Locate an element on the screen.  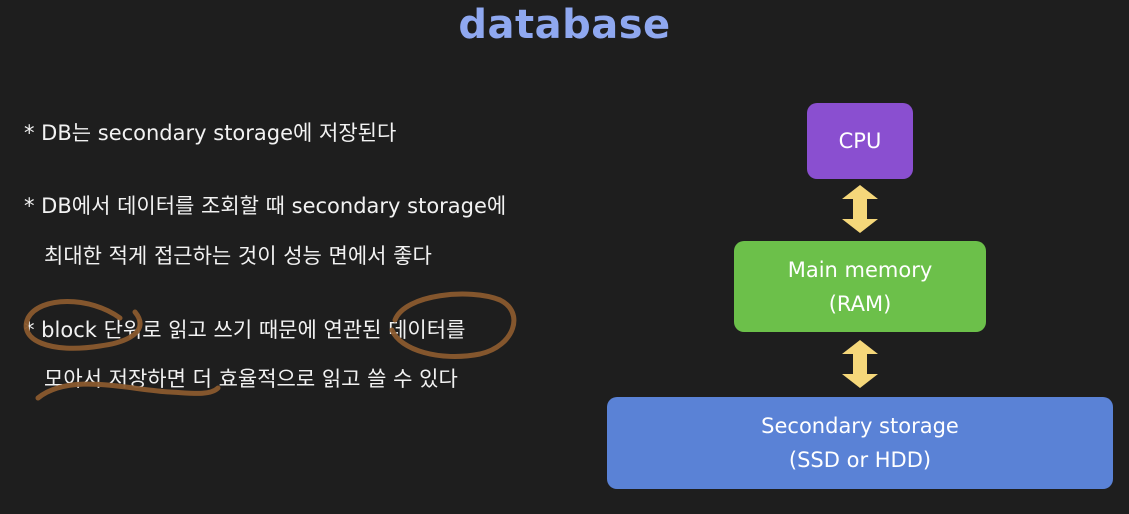
cpu-label: CPU is located at coordinates (860, 141).